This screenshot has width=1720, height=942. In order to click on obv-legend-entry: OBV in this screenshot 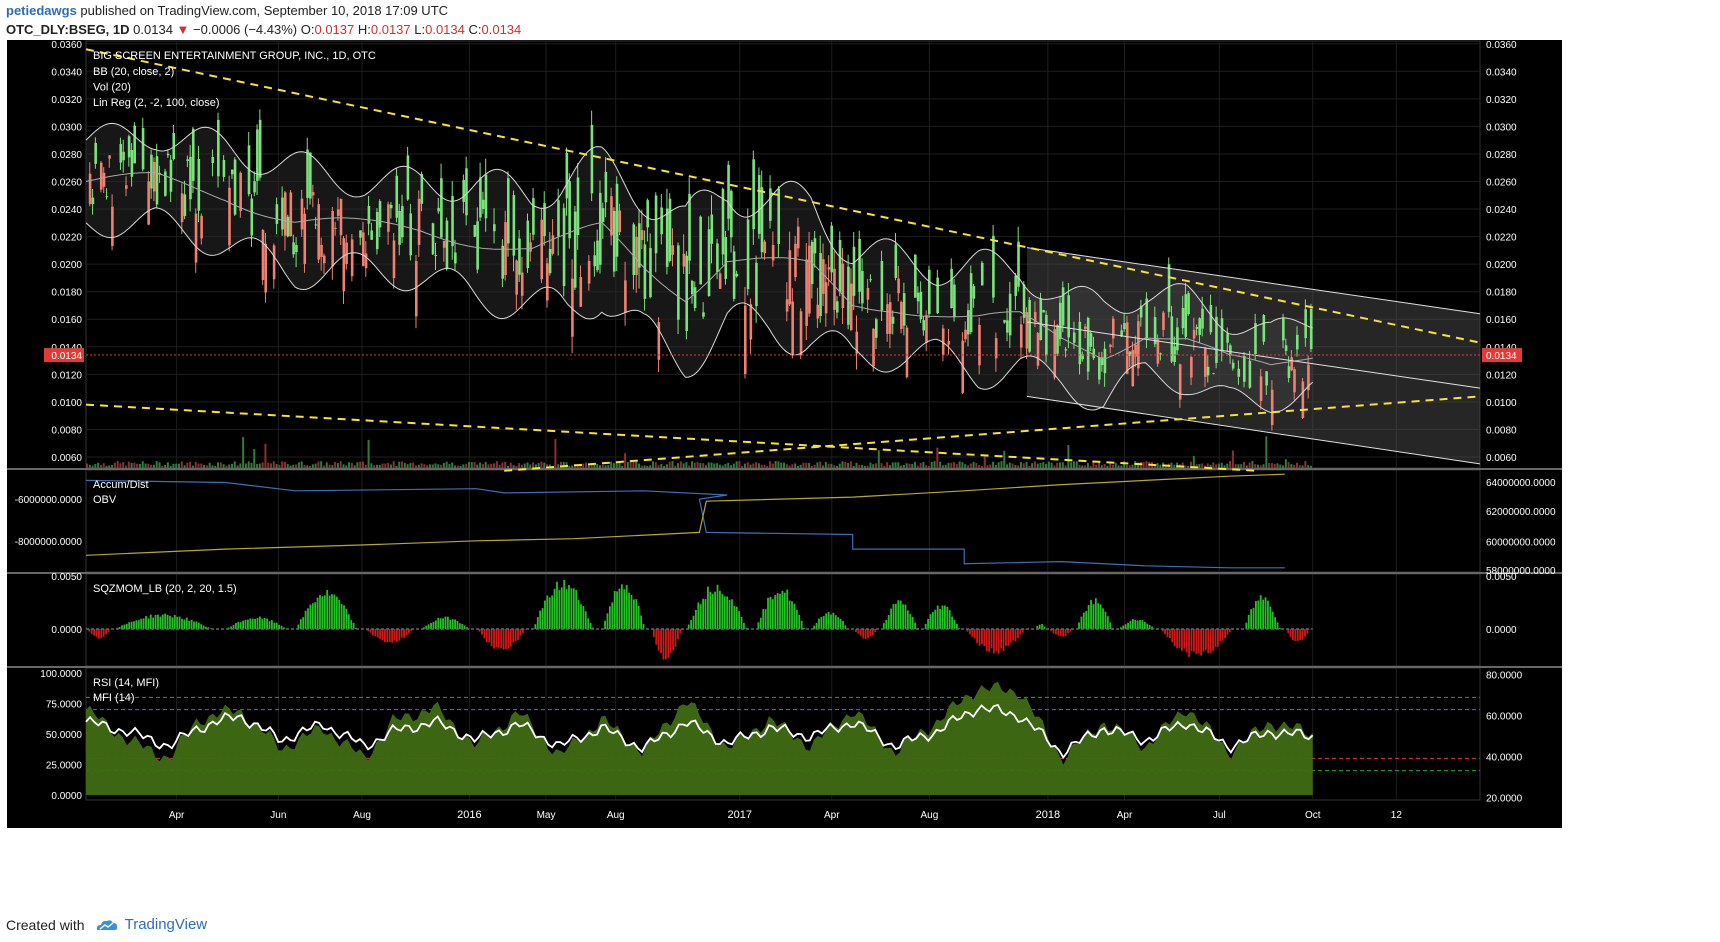, I will do `click(105, 500)`.